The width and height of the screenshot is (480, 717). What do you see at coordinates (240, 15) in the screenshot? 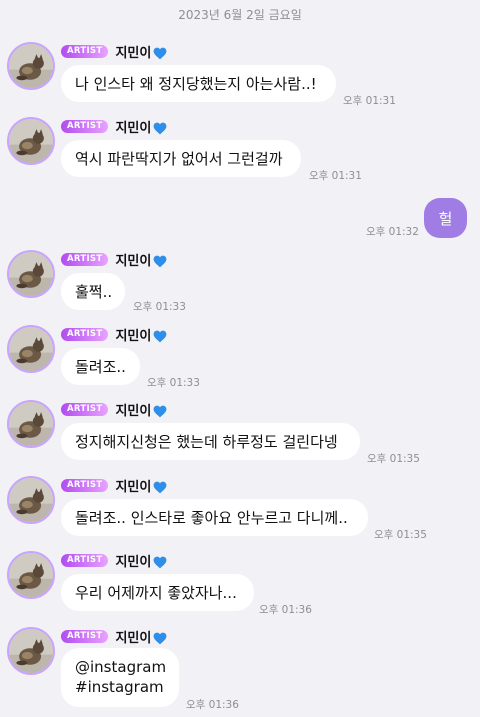
I see `date-divider: 2023년 6월 2일 금요일` at bounding box center [240, 15].